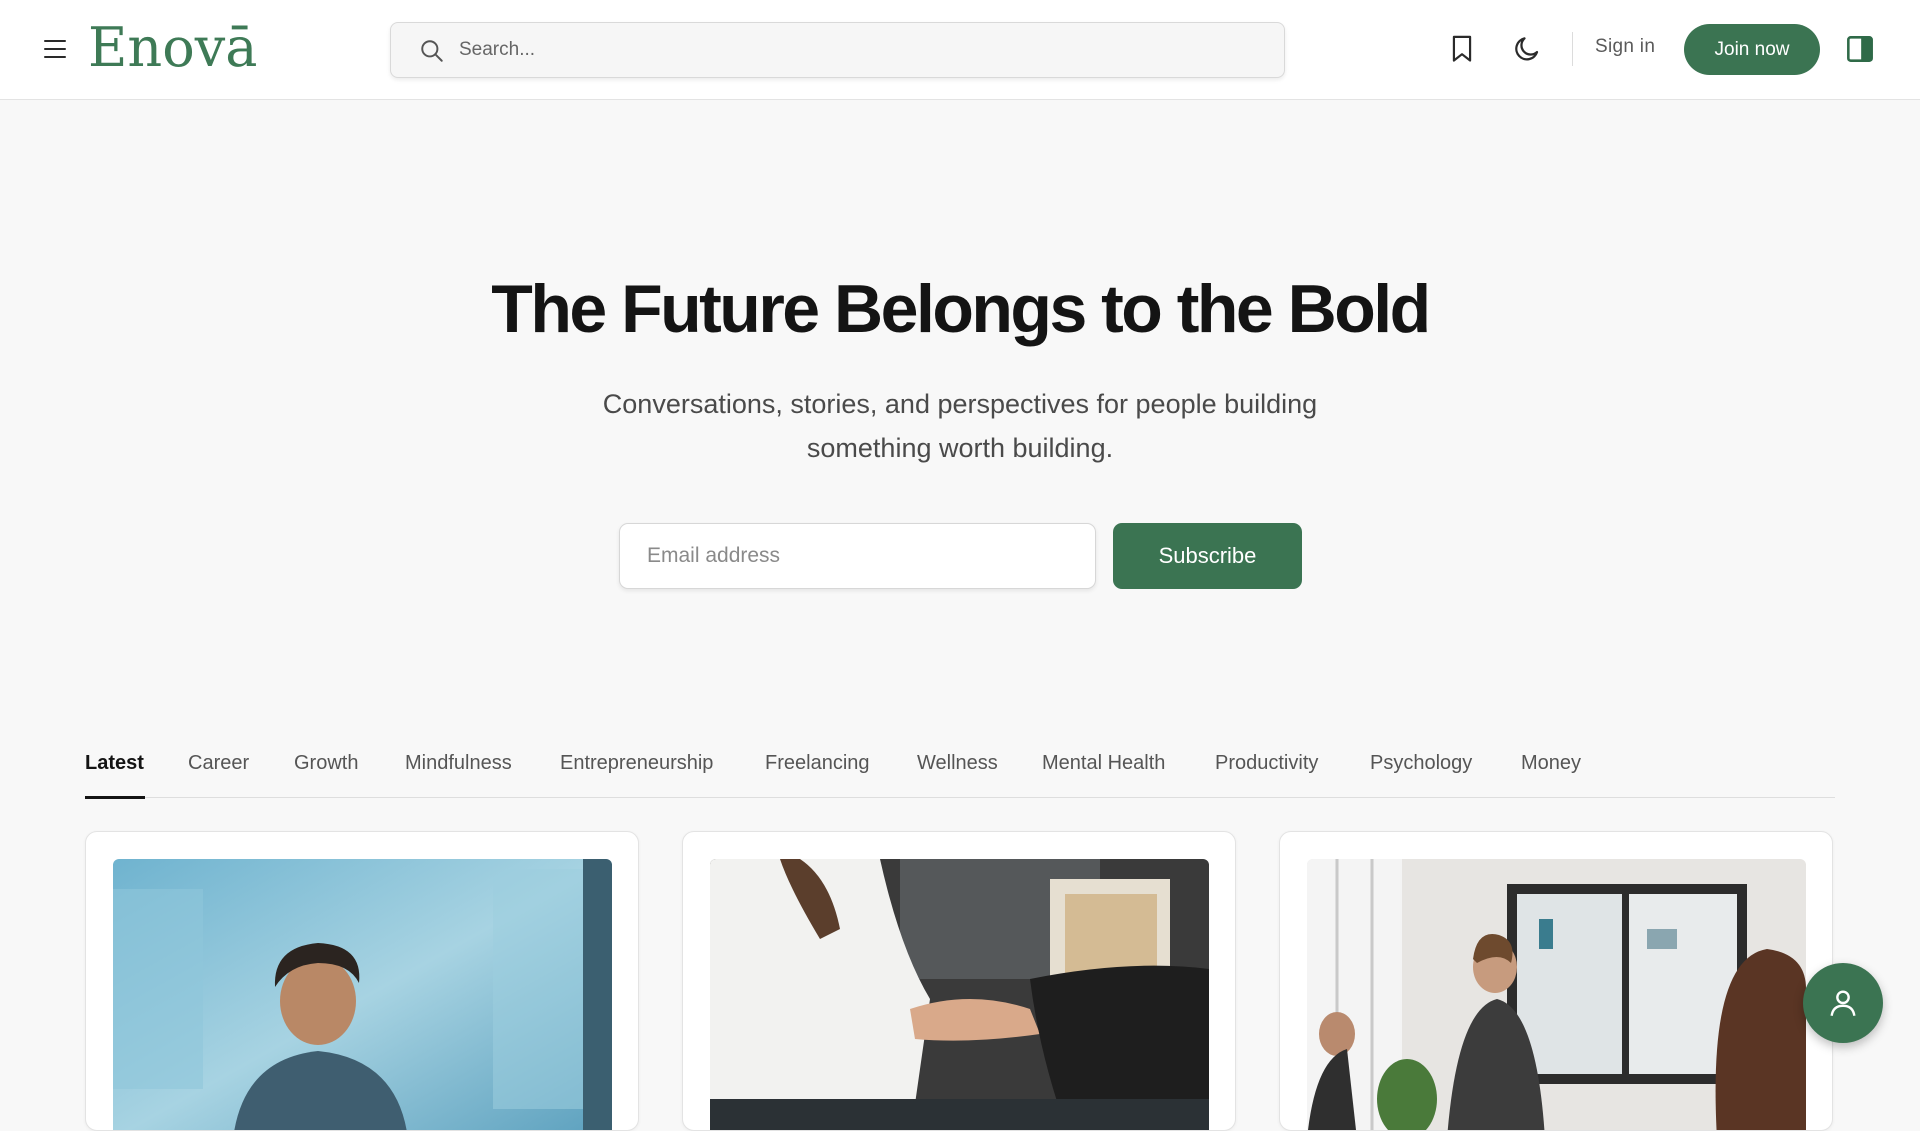 The width and height of the screenshot is (1920, 1131). I want to click on header-divider, so click(1572, 49).